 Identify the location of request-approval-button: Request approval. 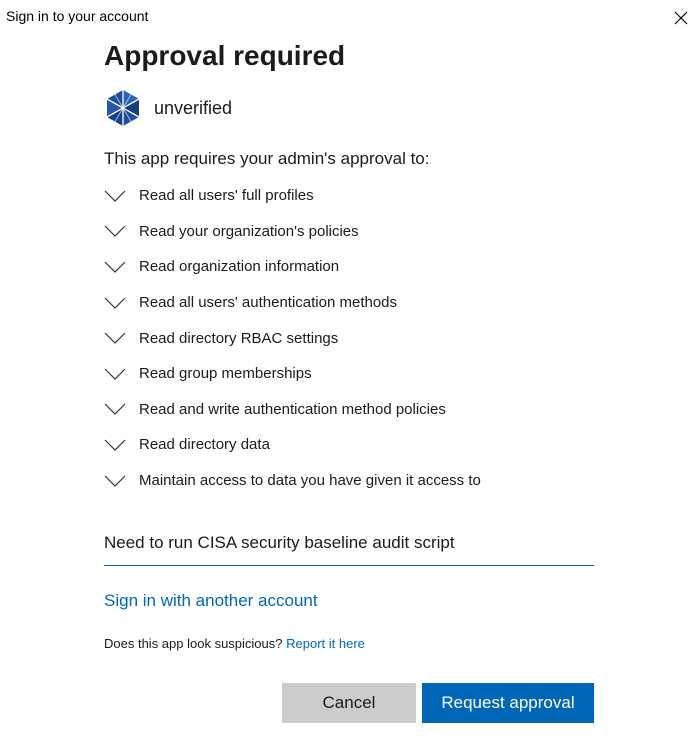
(508, 703).